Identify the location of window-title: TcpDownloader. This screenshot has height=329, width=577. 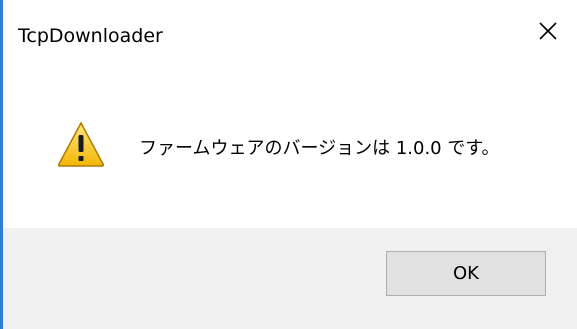
(90, 36).